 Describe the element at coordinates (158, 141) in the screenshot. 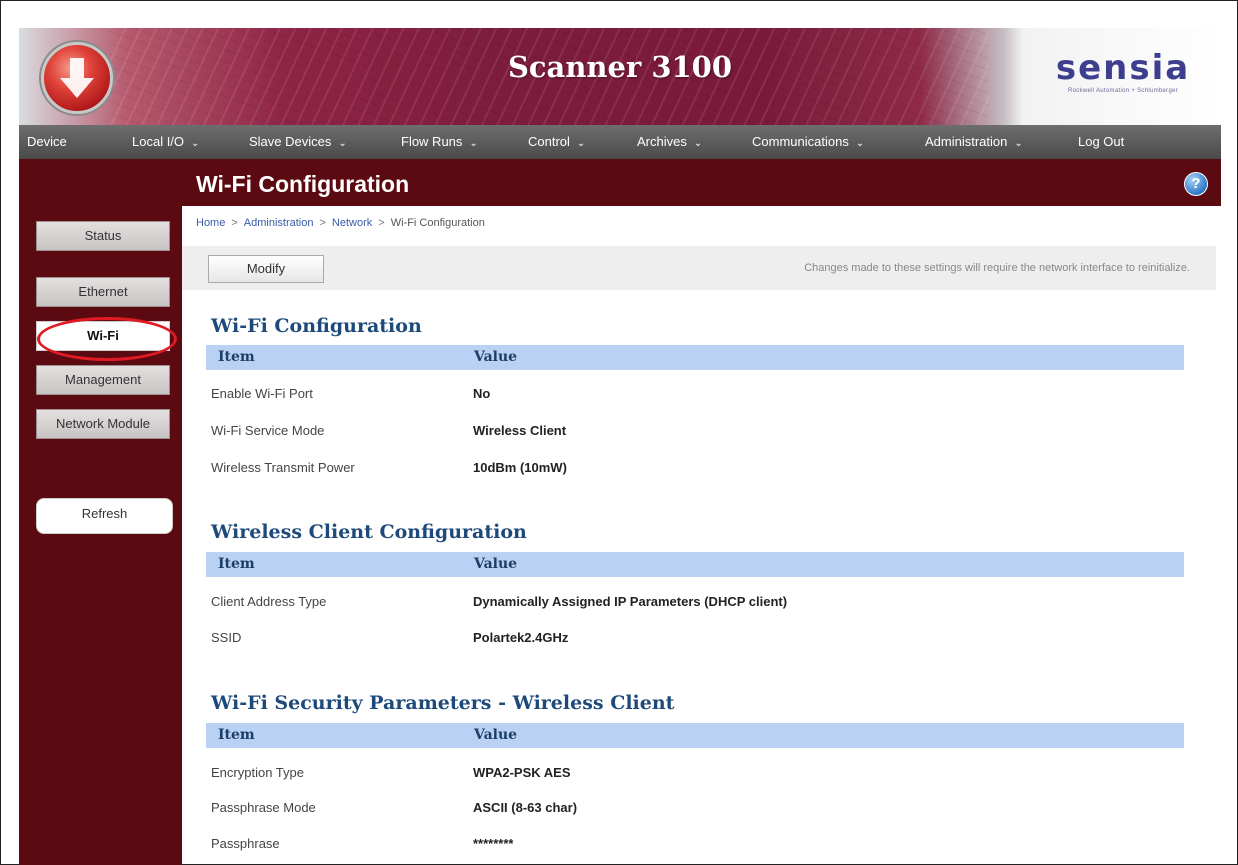

I see `nav-local-io-label: Local I/O` at that location.